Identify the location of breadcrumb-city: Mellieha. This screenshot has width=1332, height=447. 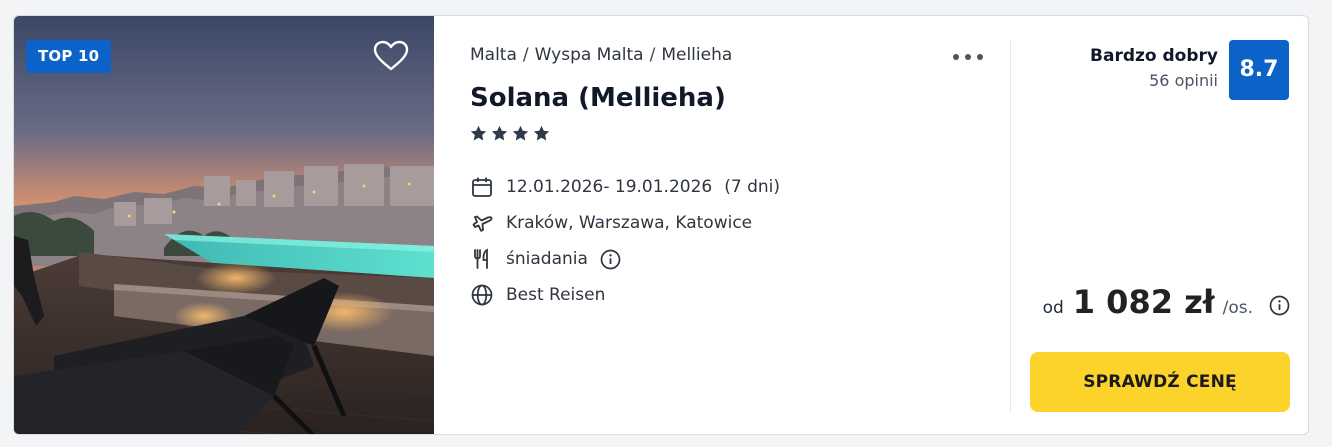
(696, 55).